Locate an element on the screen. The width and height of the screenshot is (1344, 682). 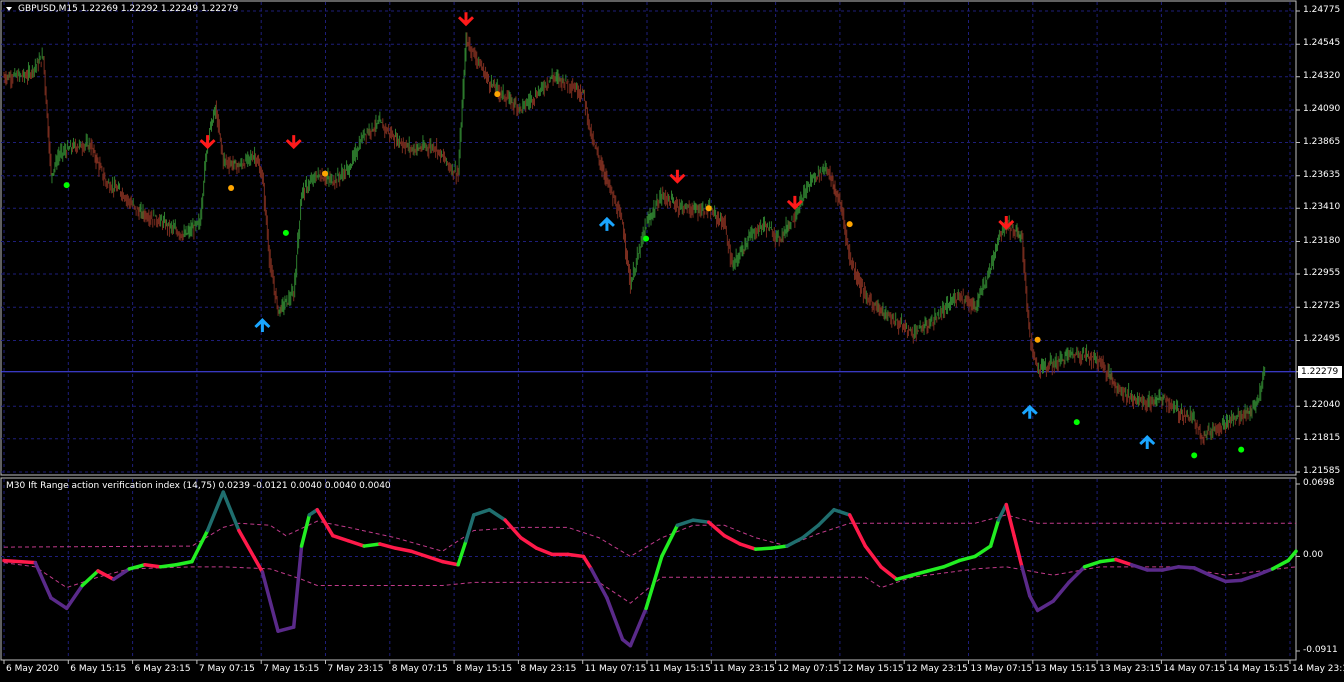
time-tick-label: 8 May 07:15 is located at coordinates (419, 669).